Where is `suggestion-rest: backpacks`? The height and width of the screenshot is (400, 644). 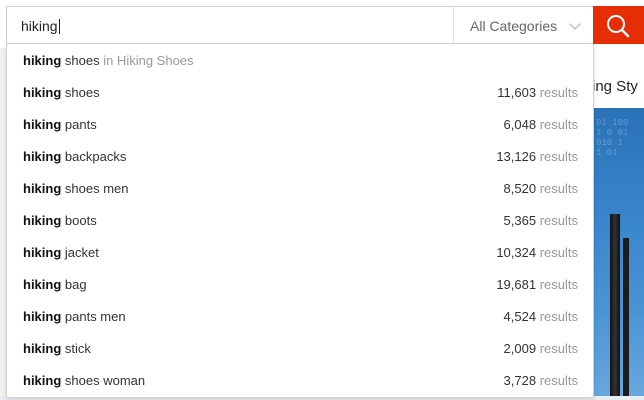 suggestion-rest: backpacks is located at coordinates (94, 156).